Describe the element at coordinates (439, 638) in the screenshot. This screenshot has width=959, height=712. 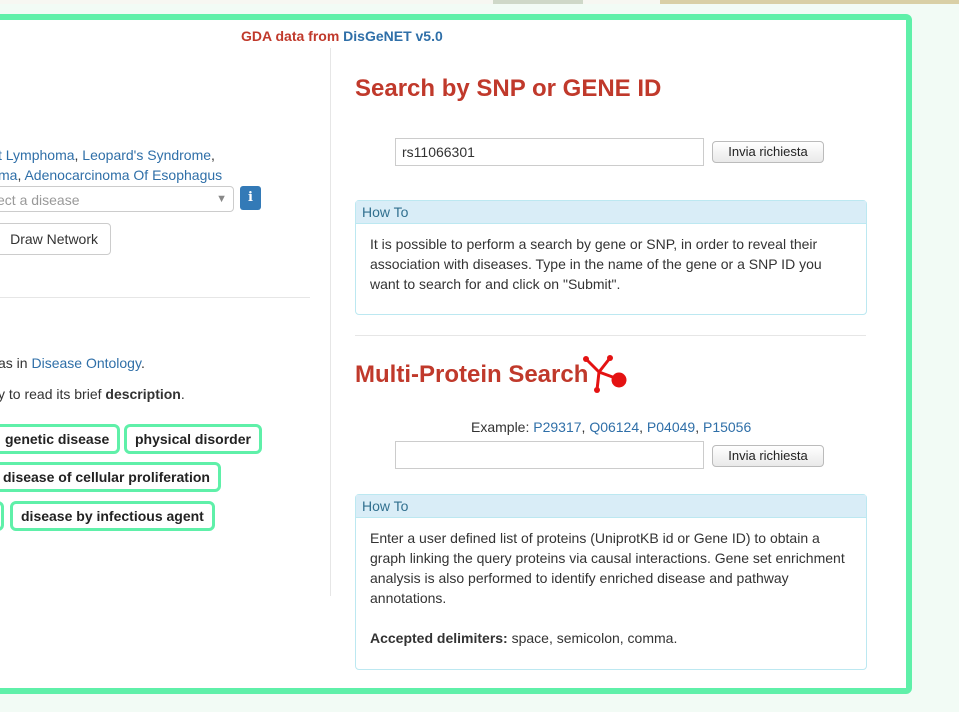
I see `delimiters-label: Accepted delimiters:` at that location.